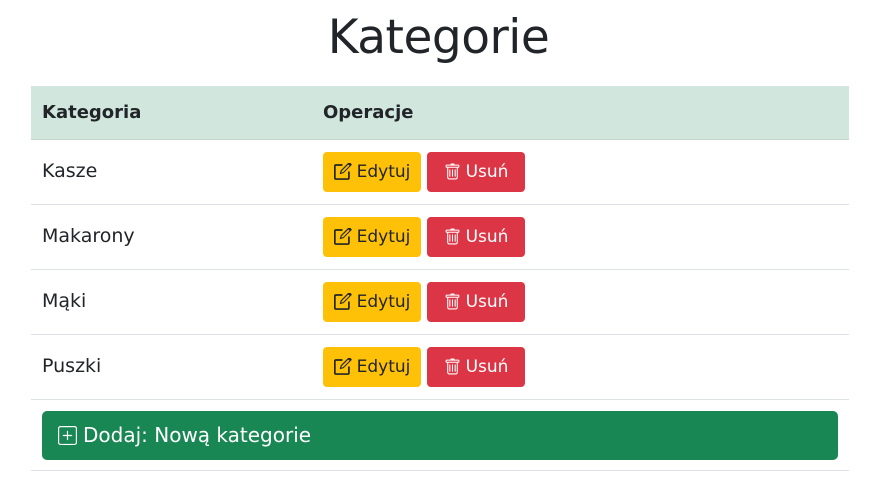 The width and height of the screenshot is (877, 488). I want to click on add-cell: Dodaj: Nową kategorie, so click(440, 435).